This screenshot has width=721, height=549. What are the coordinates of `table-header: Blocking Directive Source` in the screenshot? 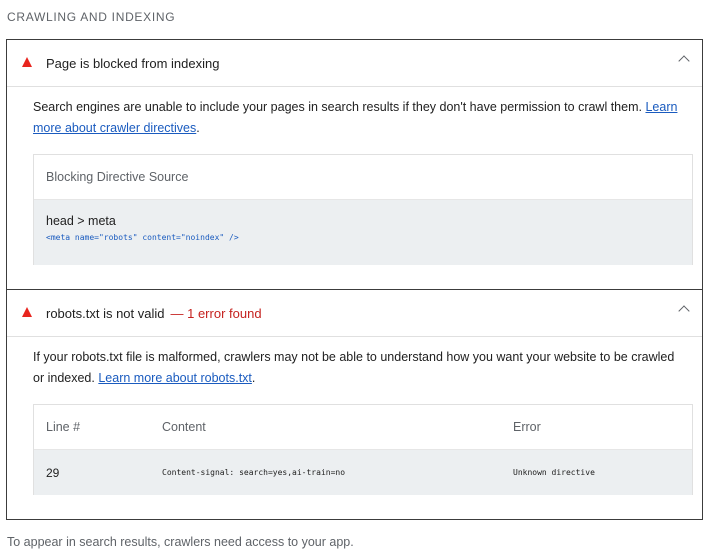 It's located at (363, 177).